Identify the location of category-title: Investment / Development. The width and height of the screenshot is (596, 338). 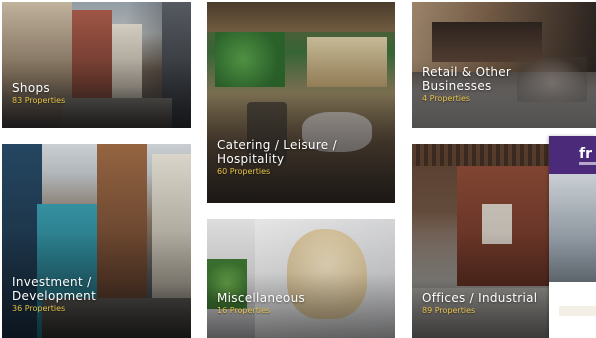
(54, 289).